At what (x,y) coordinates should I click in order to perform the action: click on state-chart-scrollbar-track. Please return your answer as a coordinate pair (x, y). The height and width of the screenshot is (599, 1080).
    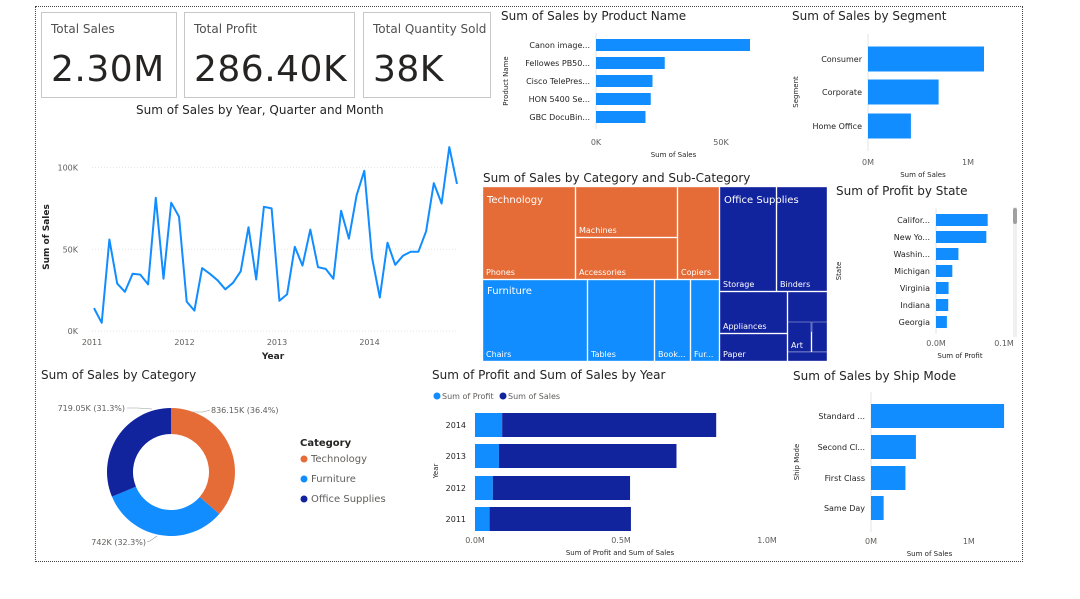
    Looking at the image, I should click on (1015, 272).